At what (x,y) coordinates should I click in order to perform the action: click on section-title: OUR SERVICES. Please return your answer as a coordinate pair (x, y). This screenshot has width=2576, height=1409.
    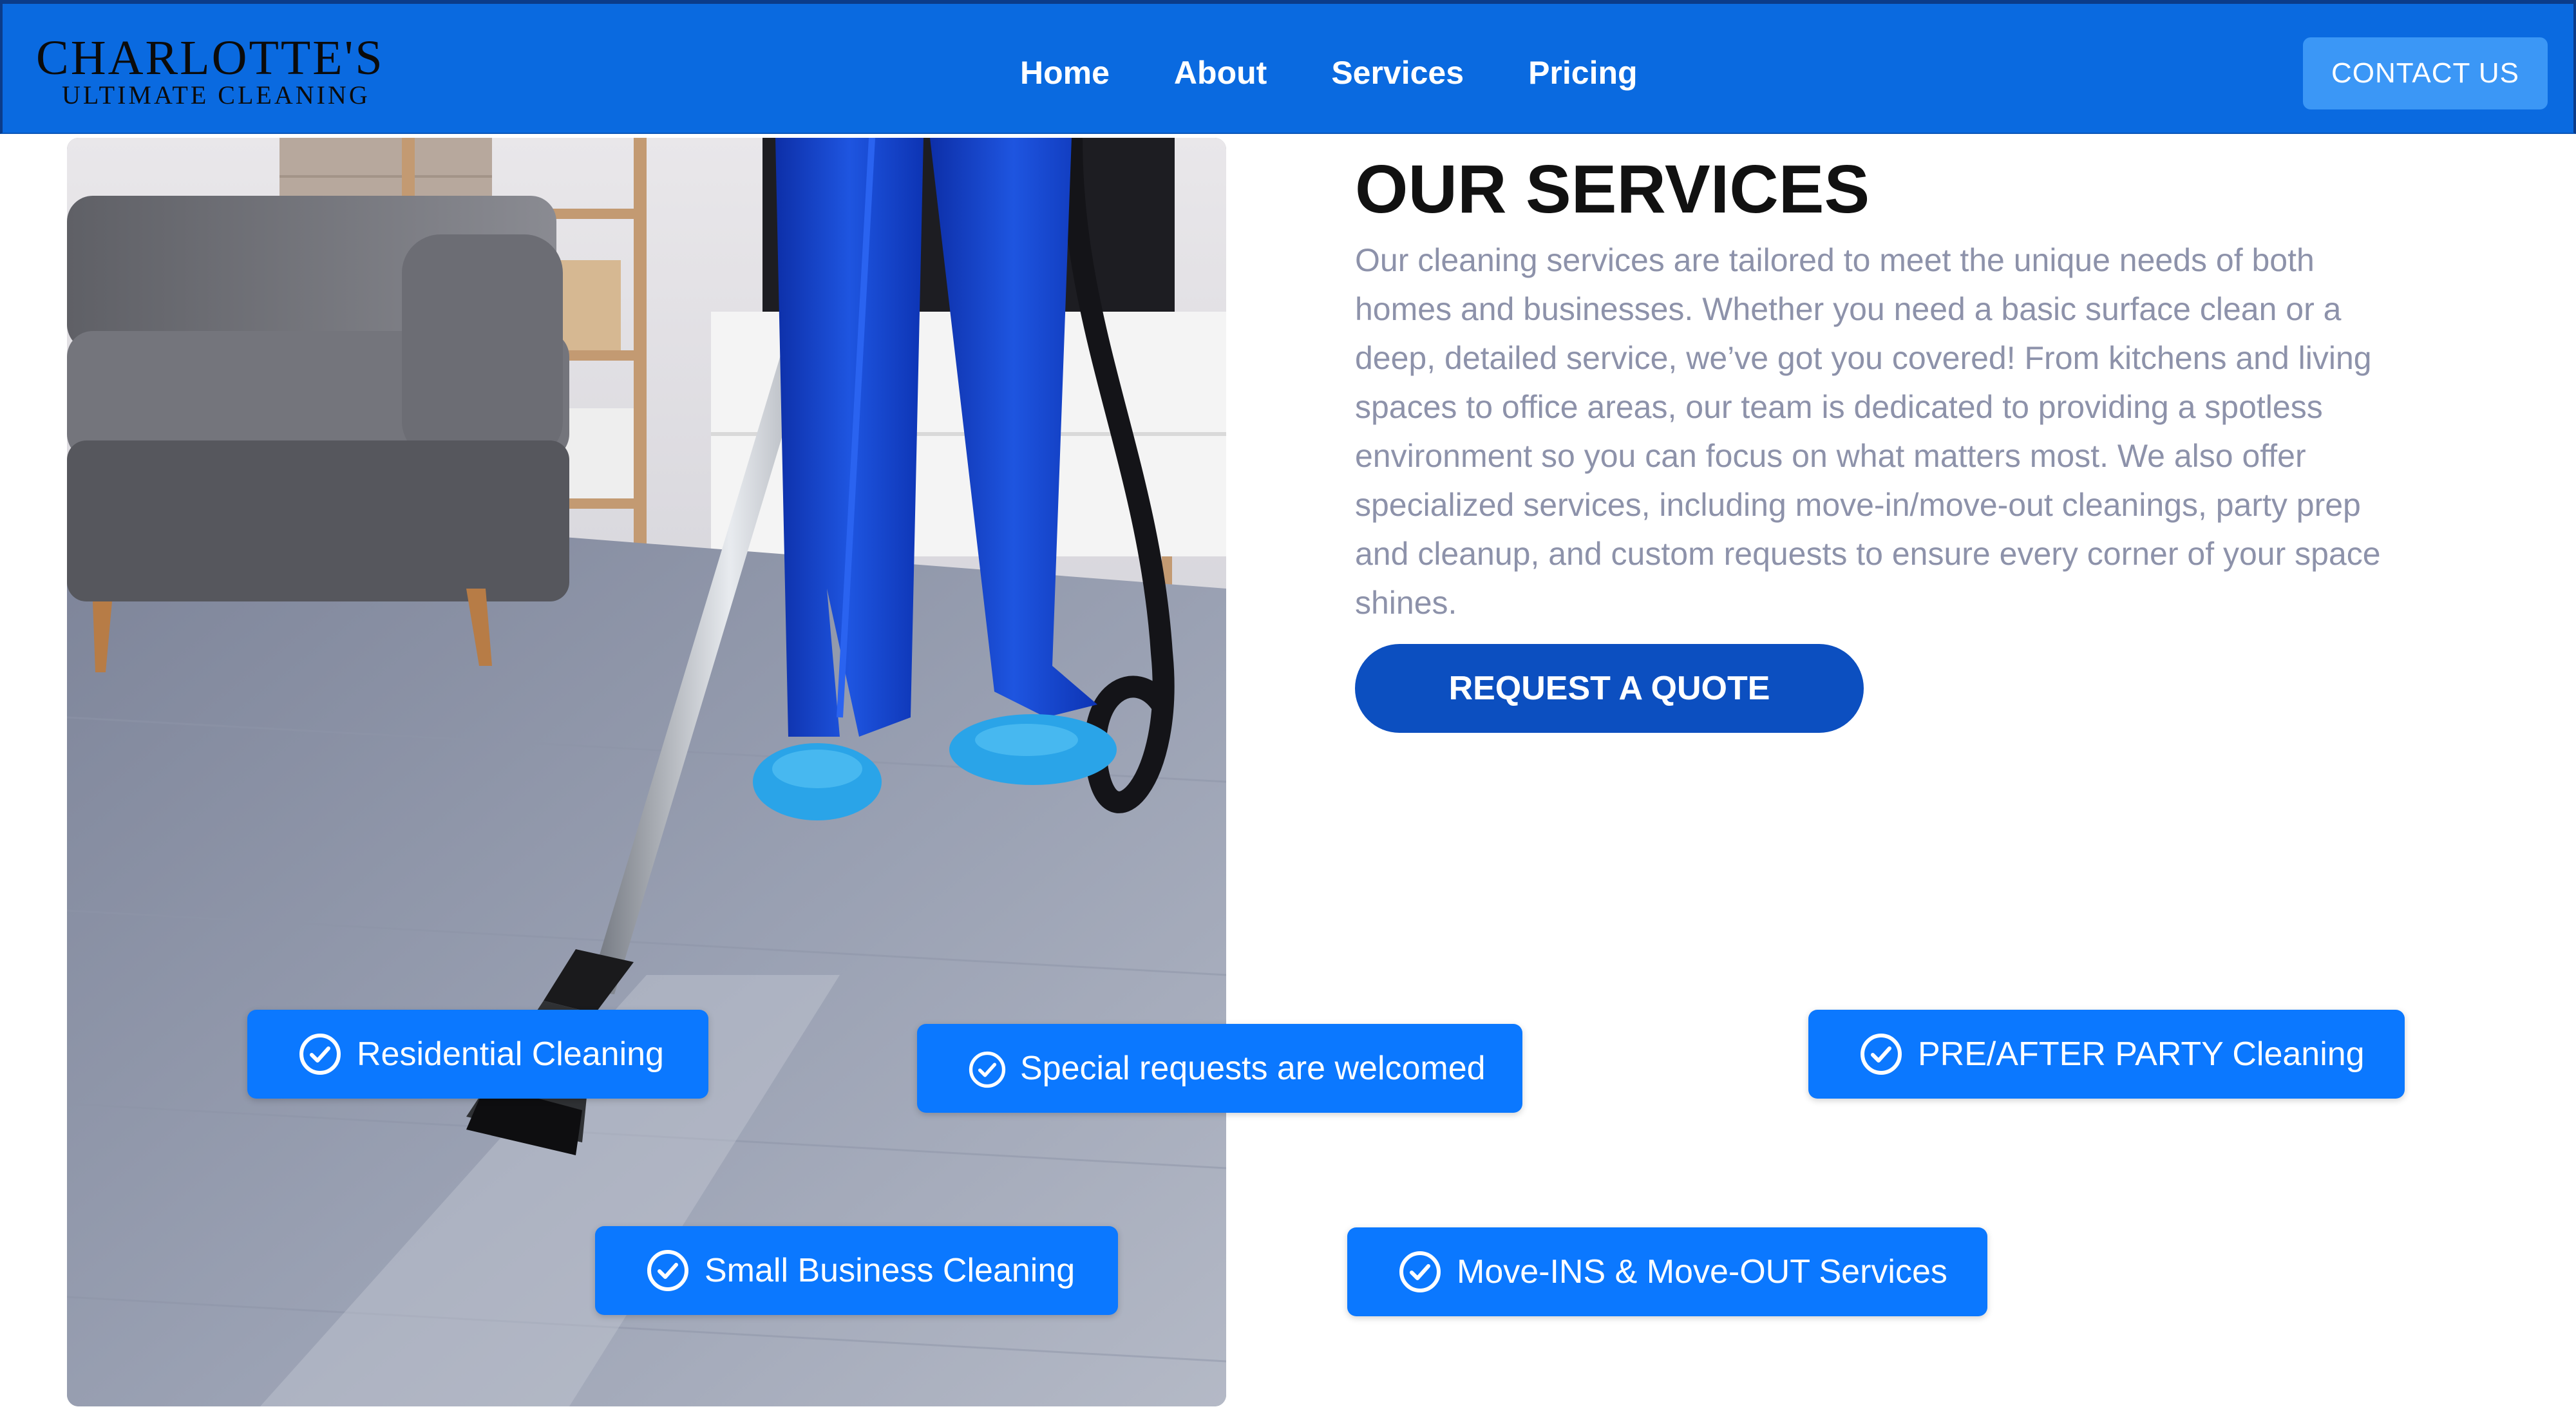
    Looking at the image, I should click on (1612, 189).